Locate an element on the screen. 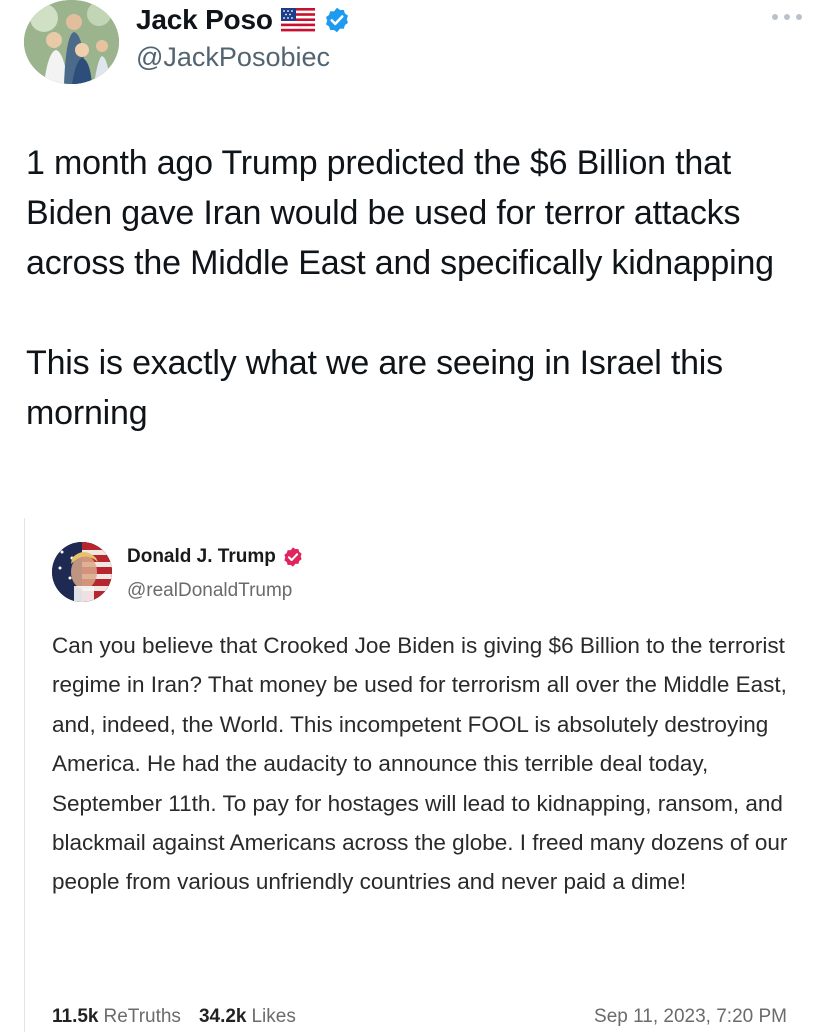 Image resolution: width=828 pixels, height=1032 pixels. display-name: Jack Poso is located at coordinates (204, 20).